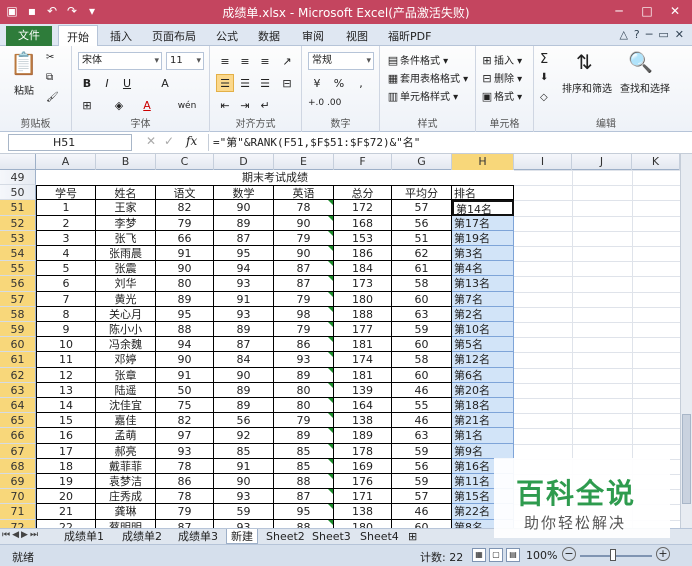  I want to click on align-bottom-icon: ≡, so click(265, 61).